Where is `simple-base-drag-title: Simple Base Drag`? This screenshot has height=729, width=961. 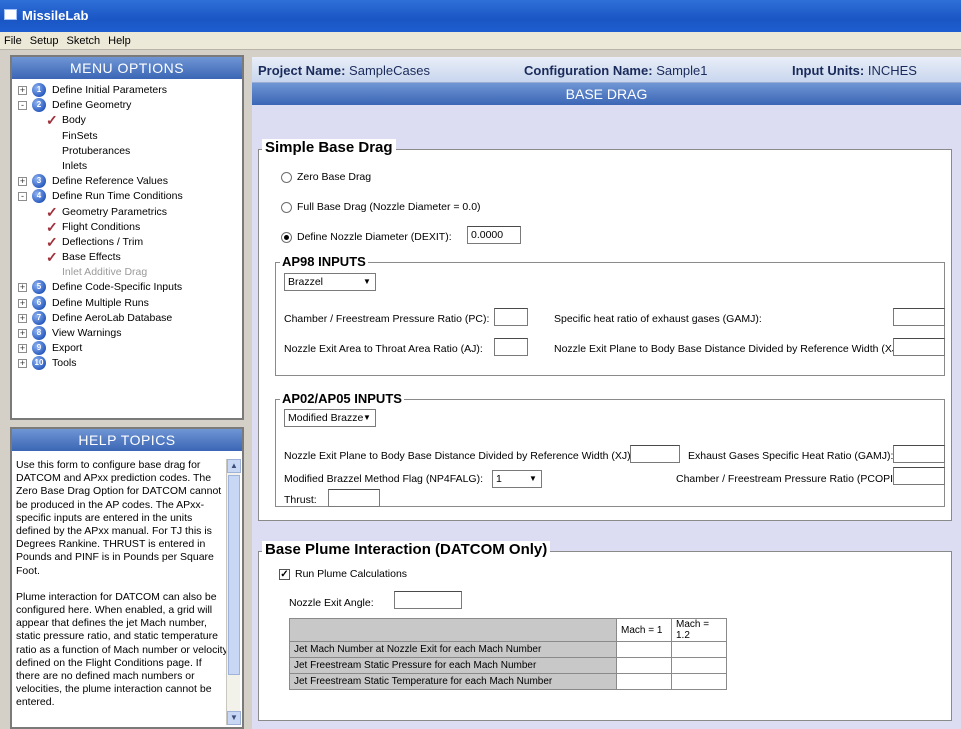 simple-base-drag-title: Simple Base Drag is located at coordinates (329, 147).